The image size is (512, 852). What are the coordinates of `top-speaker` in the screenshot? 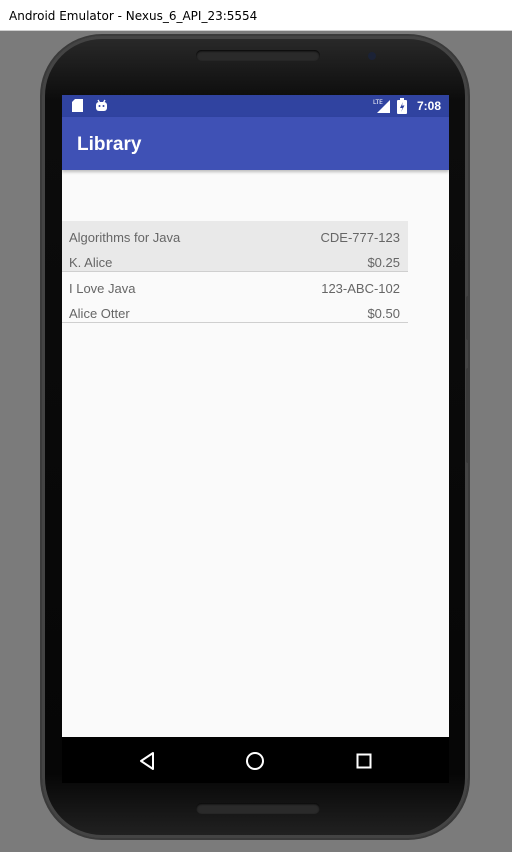 It's located at (258, 55).